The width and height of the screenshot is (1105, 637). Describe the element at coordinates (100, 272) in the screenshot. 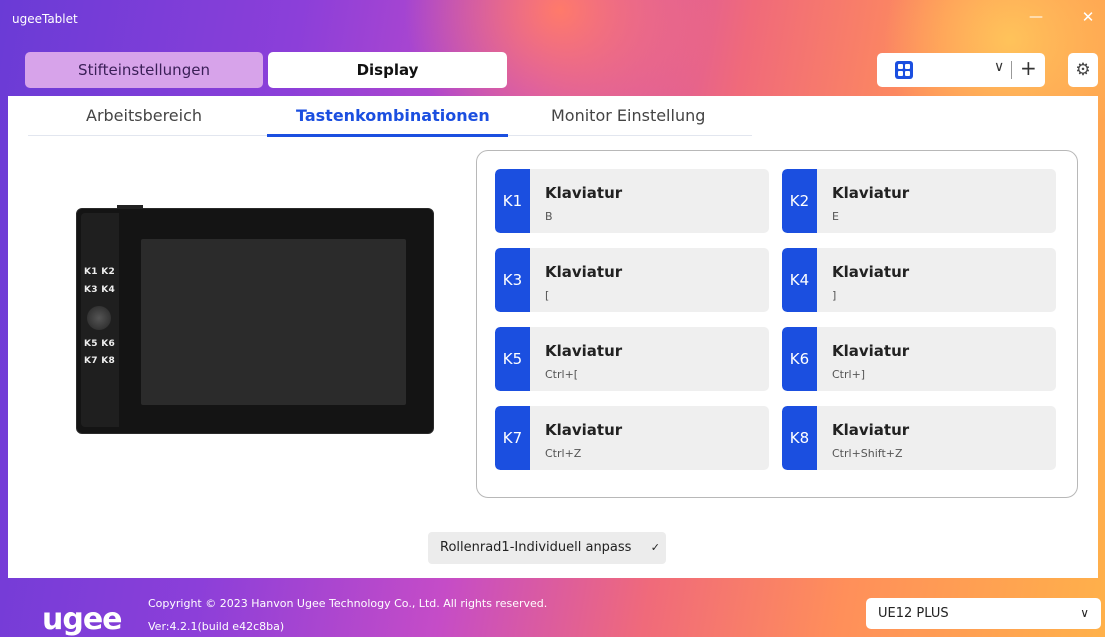

I see `tablet-key-label: K1 K2` at that location.